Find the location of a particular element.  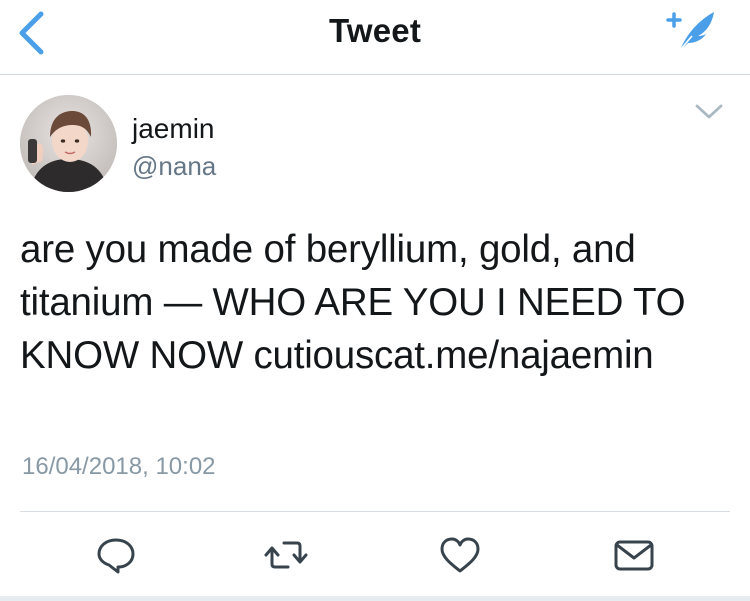

retweet-icon is located at coordinates (286, 555).